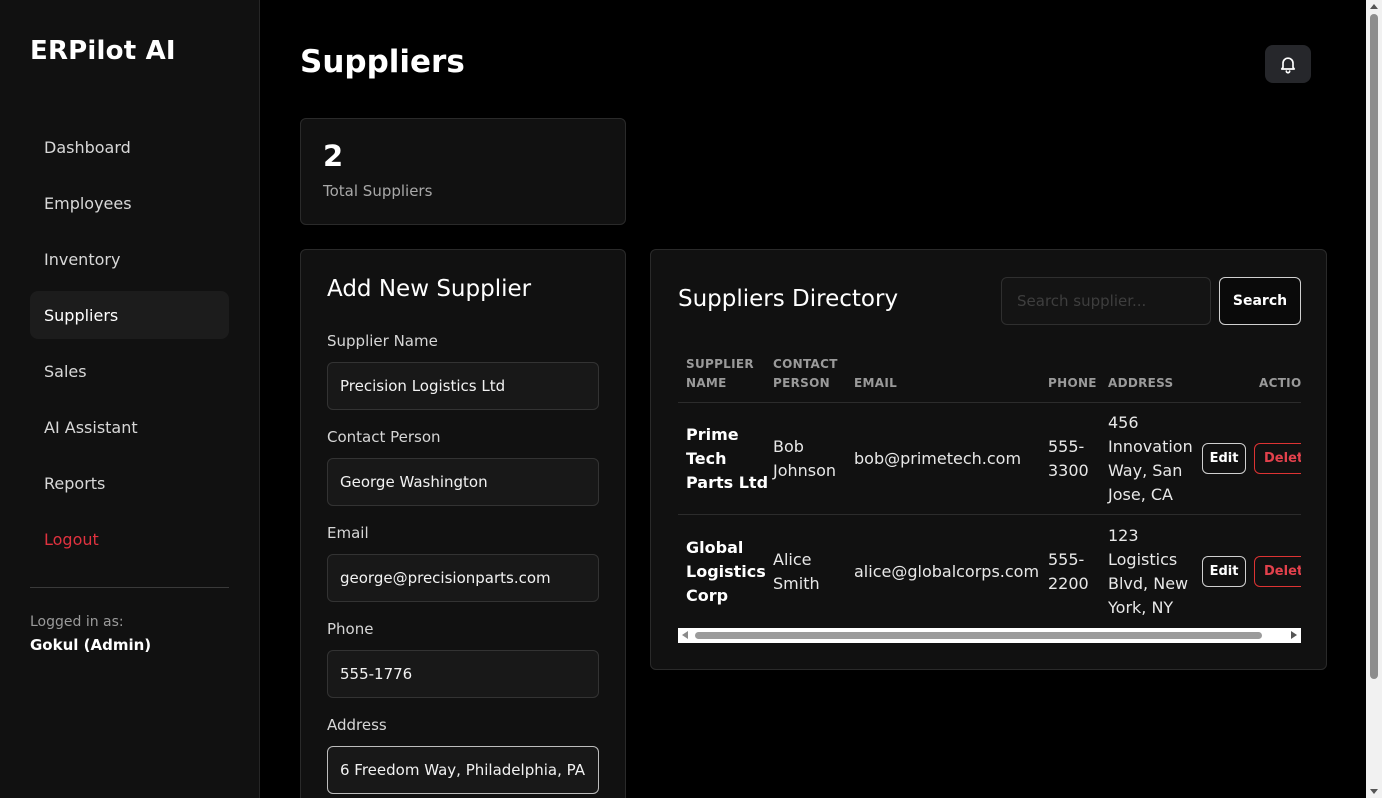 This screenshot has width=1382, height=798. I want to click on header-divider, so click(989, 402).